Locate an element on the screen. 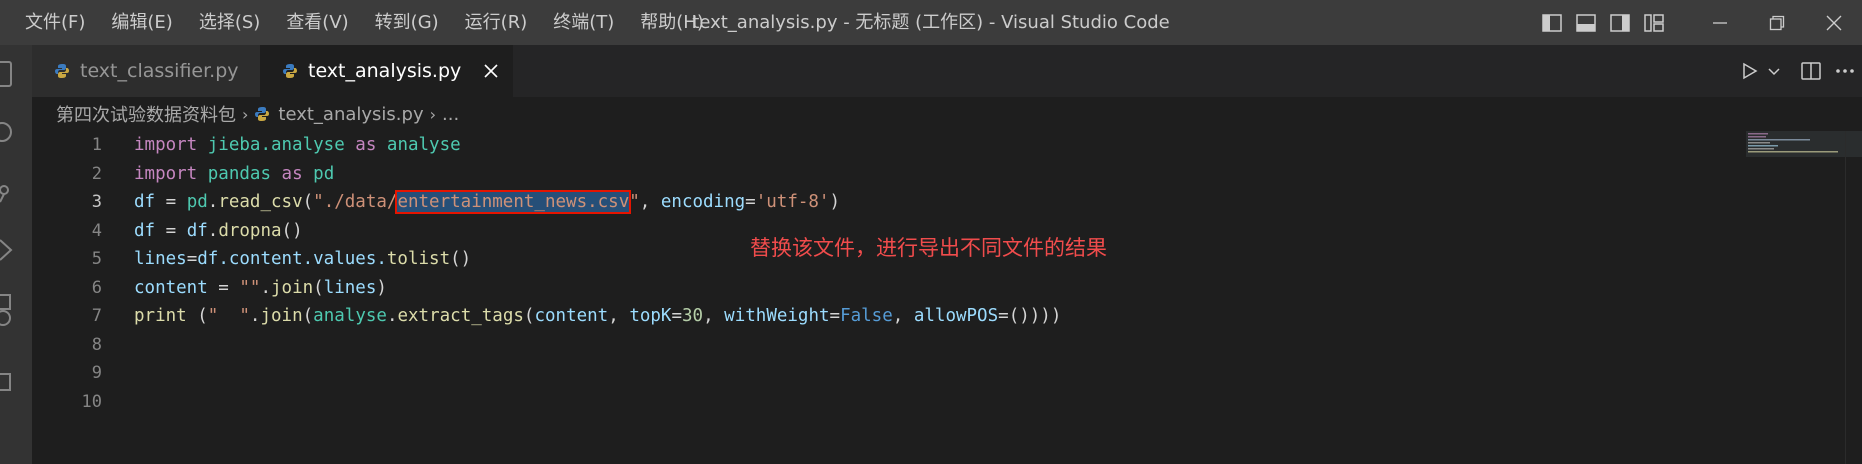 The height and width of the screenshot is (464, 1862). chevron-down-icon is located at coordinates (1774, 72).